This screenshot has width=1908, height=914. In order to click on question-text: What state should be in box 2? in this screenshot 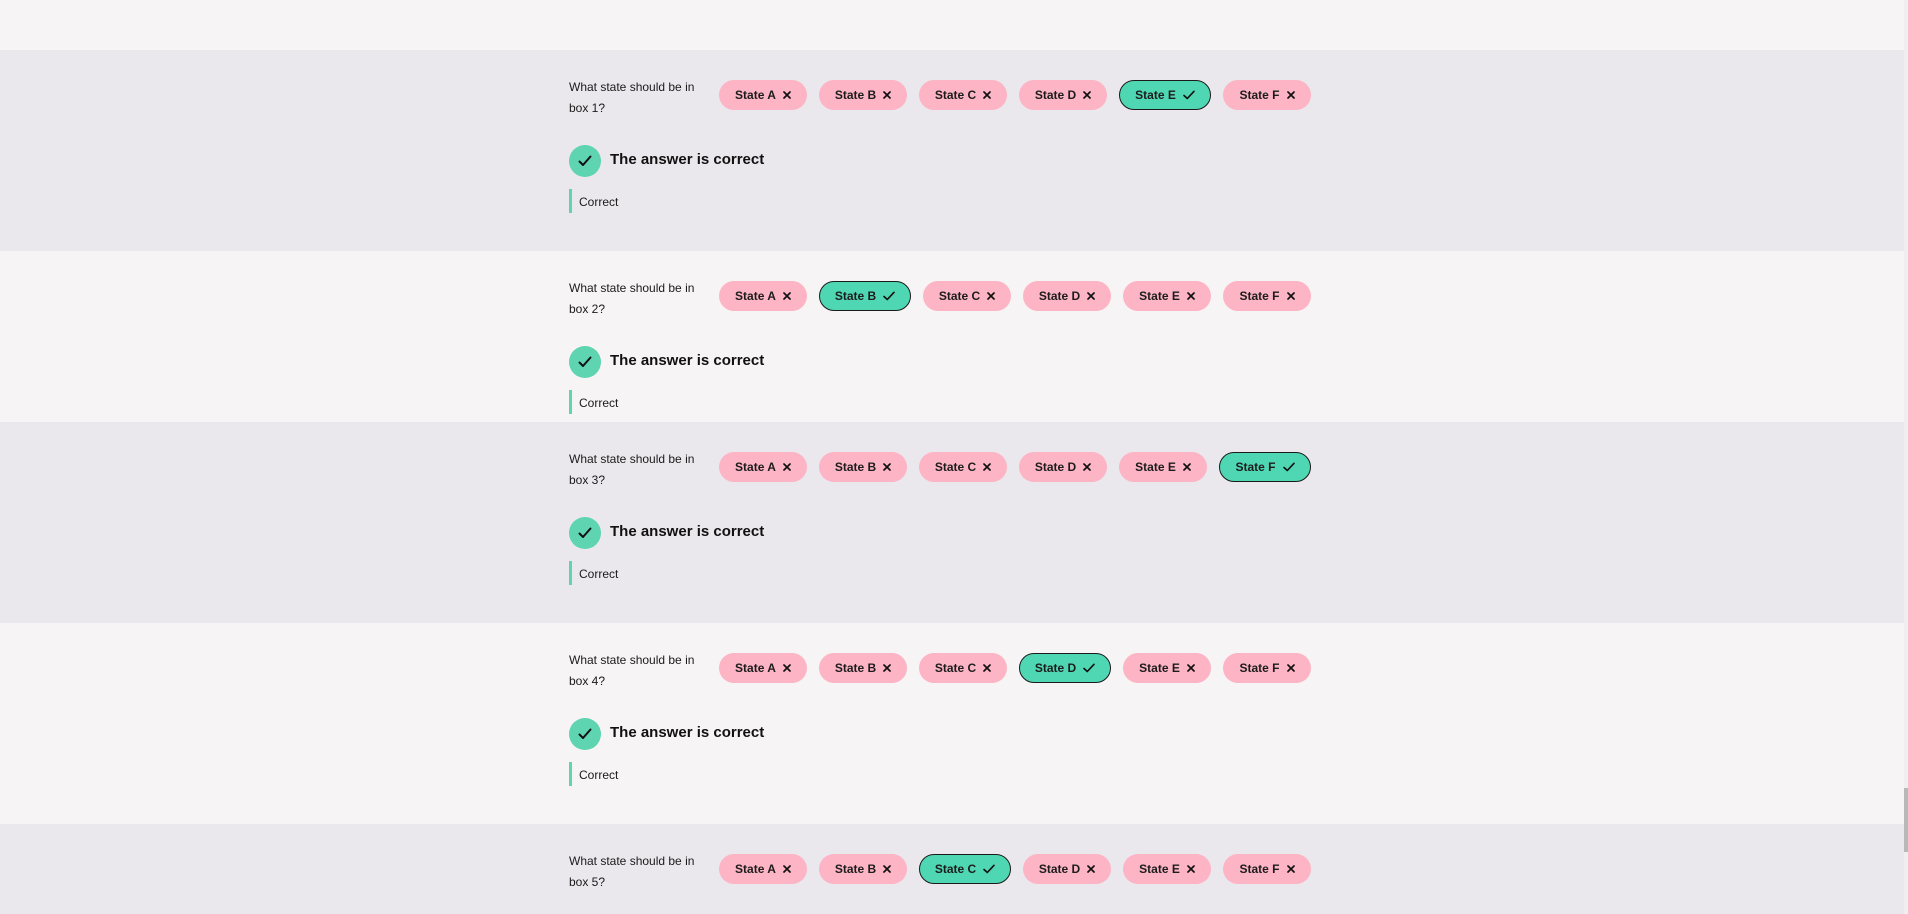, I will do `click(632, 298)`.